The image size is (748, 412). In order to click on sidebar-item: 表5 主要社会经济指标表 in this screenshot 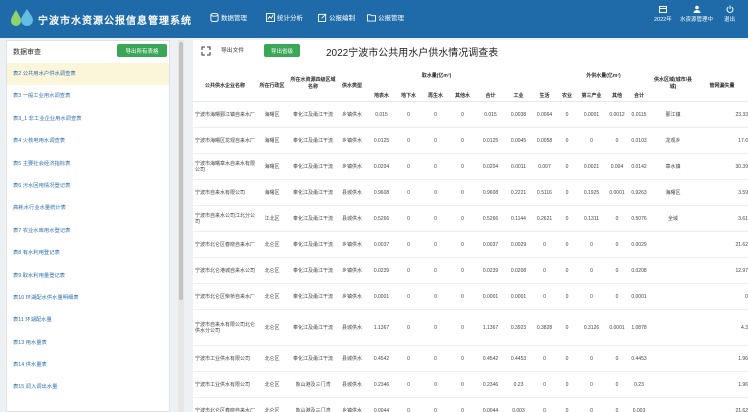, I will do `click(88, 164)`.